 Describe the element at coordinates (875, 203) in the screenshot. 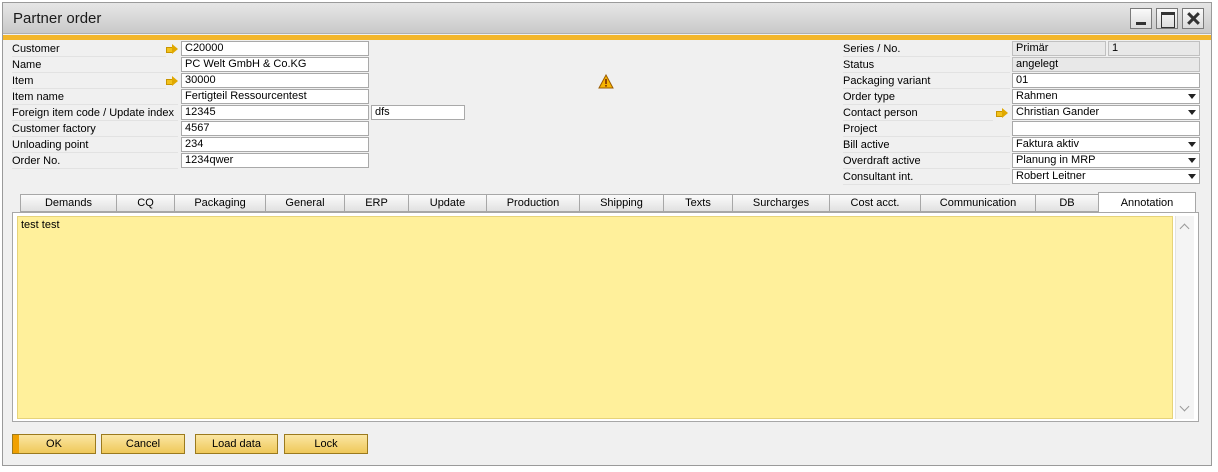

I see `tab-cost-acct: Cost acct.` at that location.